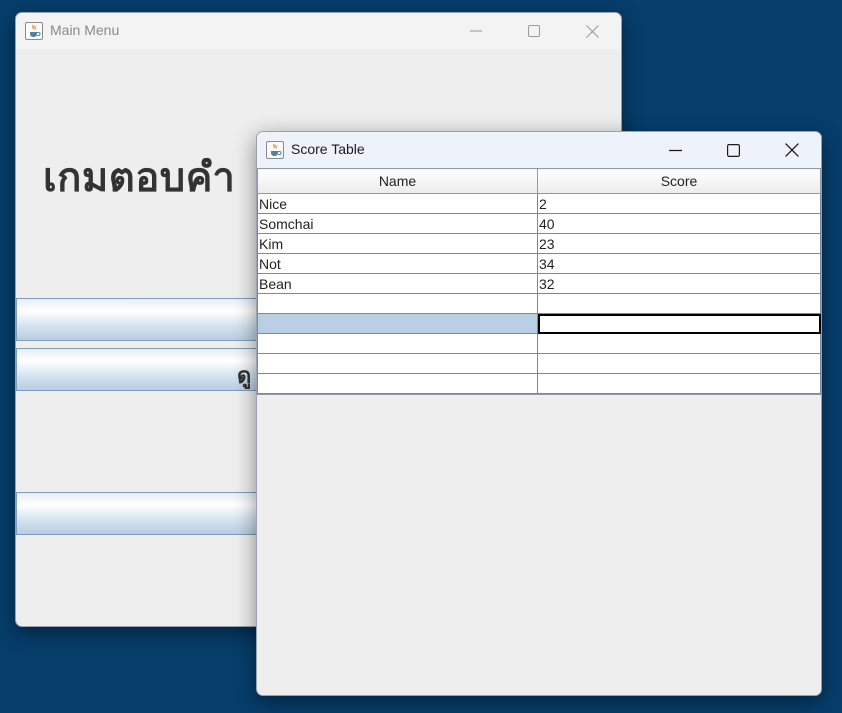 Image resolution: width=842 pixels, height=713 pixels. I want to click on name-cell: Bean, so click(397, 283).